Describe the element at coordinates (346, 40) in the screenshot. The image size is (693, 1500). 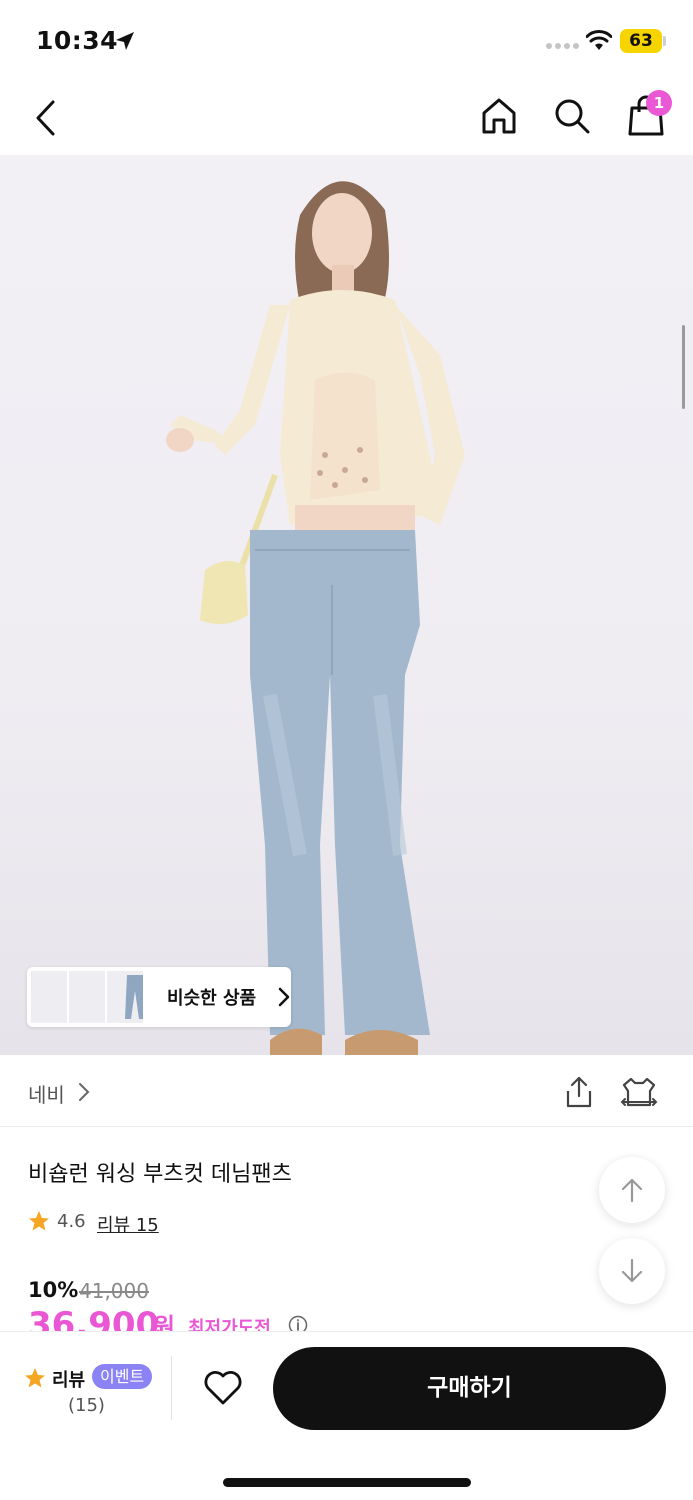
I see `status-bar: 10:34 63` at that location.